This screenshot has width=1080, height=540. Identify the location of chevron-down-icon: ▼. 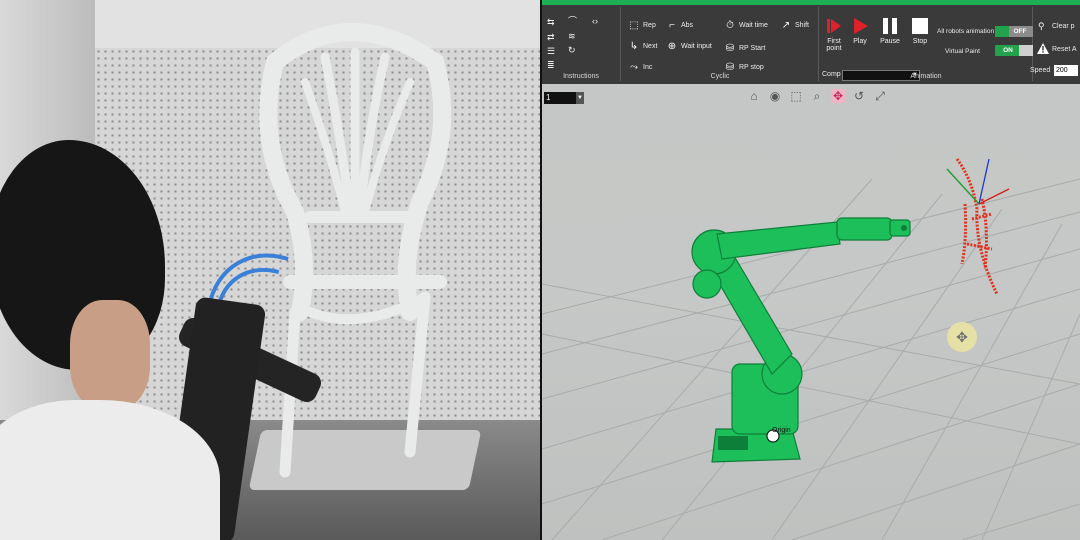
(580, 98).